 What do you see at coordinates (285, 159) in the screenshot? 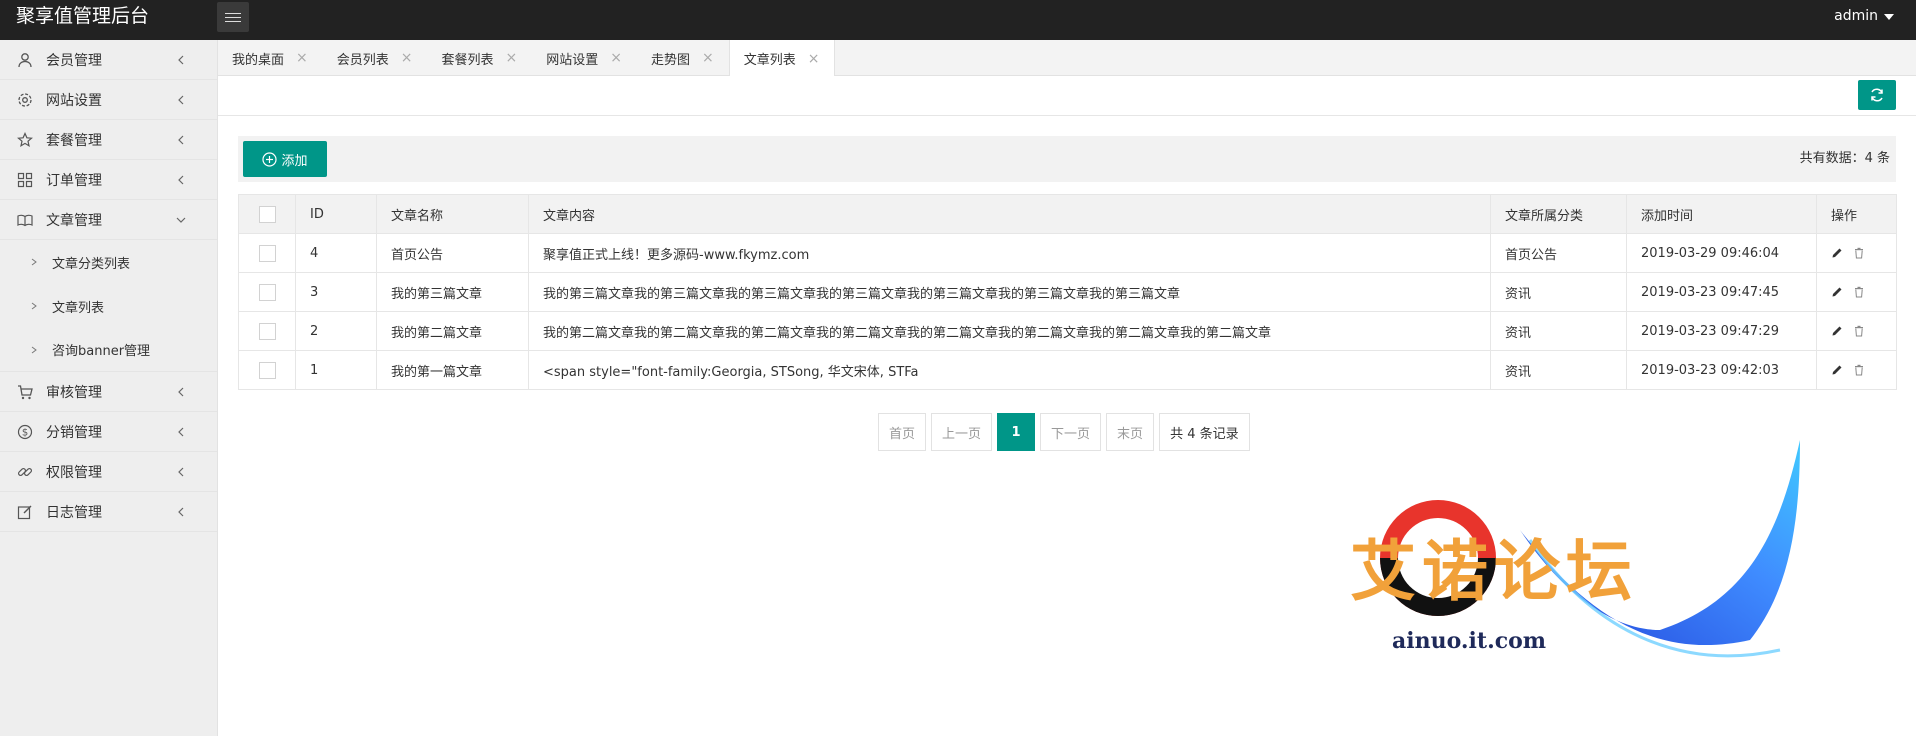
I see `add-button: 添加` at bounding box center [285, 159].